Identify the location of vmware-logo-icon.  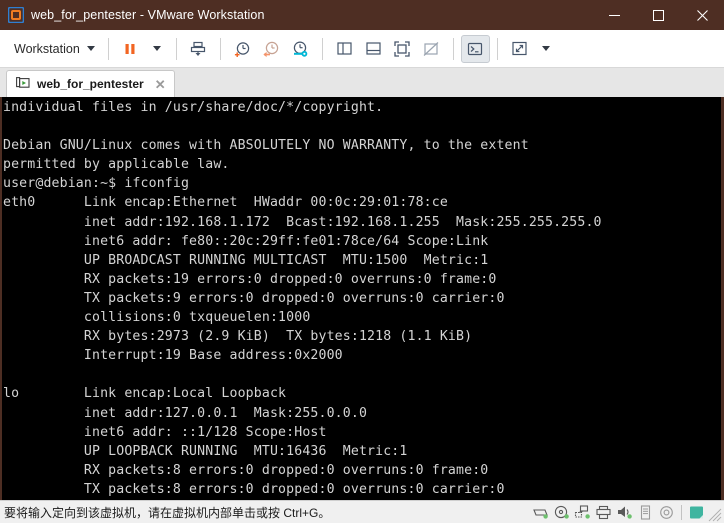
(16, 15).